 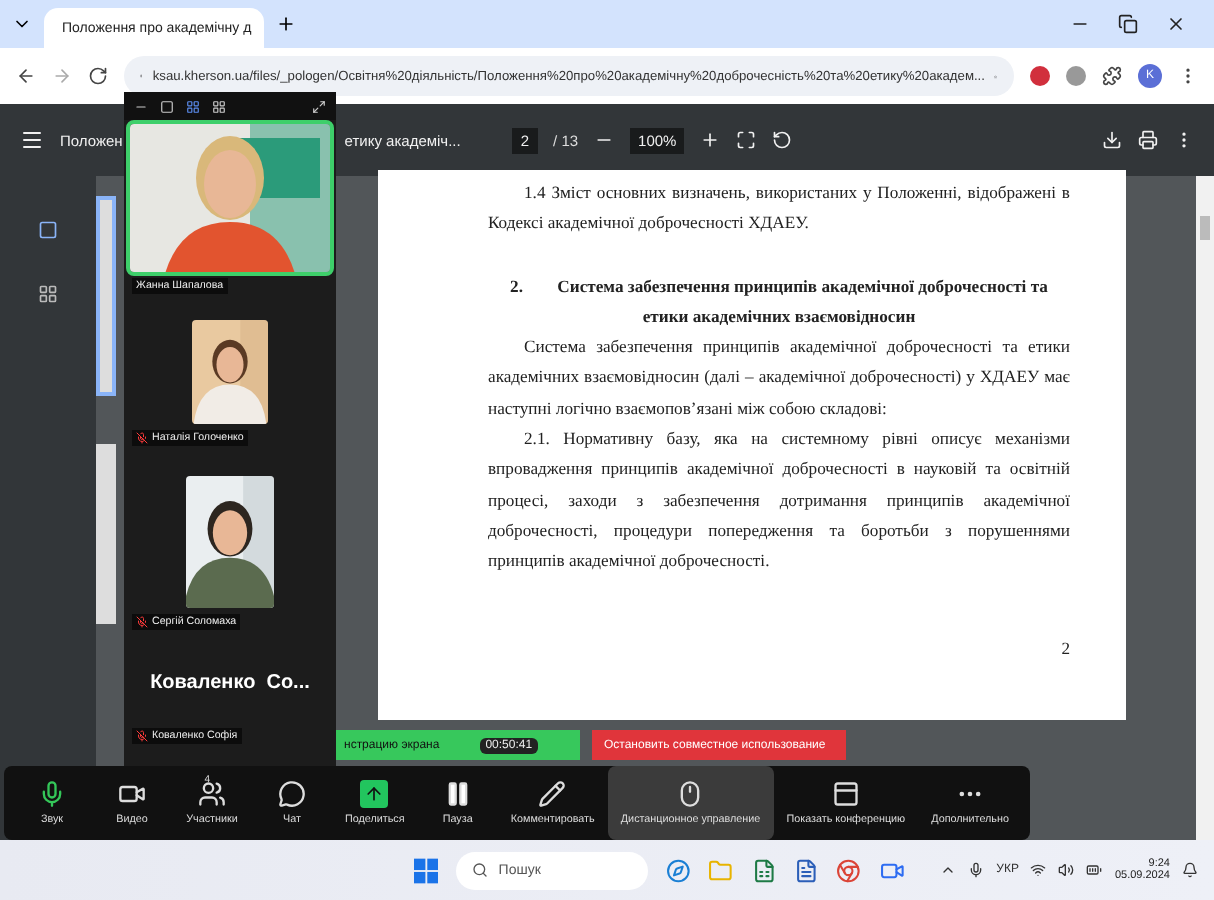 What do you see at coordinates (374, 794) in the screenshot?
I see `share-icon` at bounding box center [374, 794].